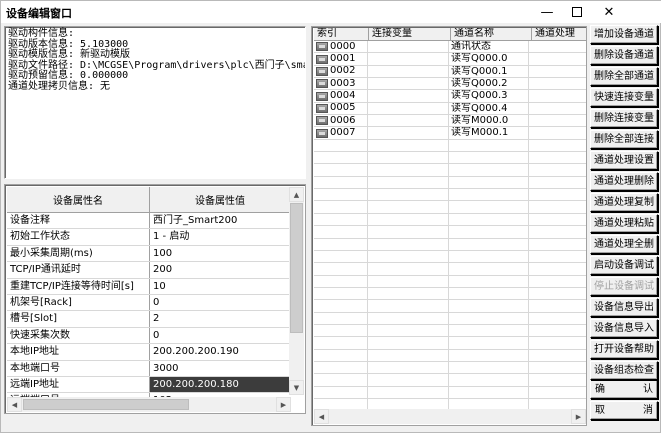 The height and width of the screenshot is (433, 661). I want to click on action-button: 通道处理复制, so click(624, 202).